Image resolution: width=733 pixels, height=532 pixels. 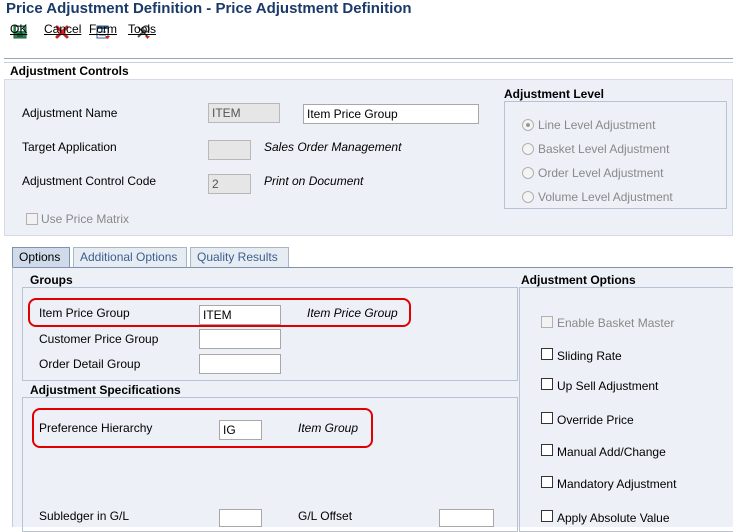 I want to click on target-application-description: Sales Order Management, so click(x=333, y=147).